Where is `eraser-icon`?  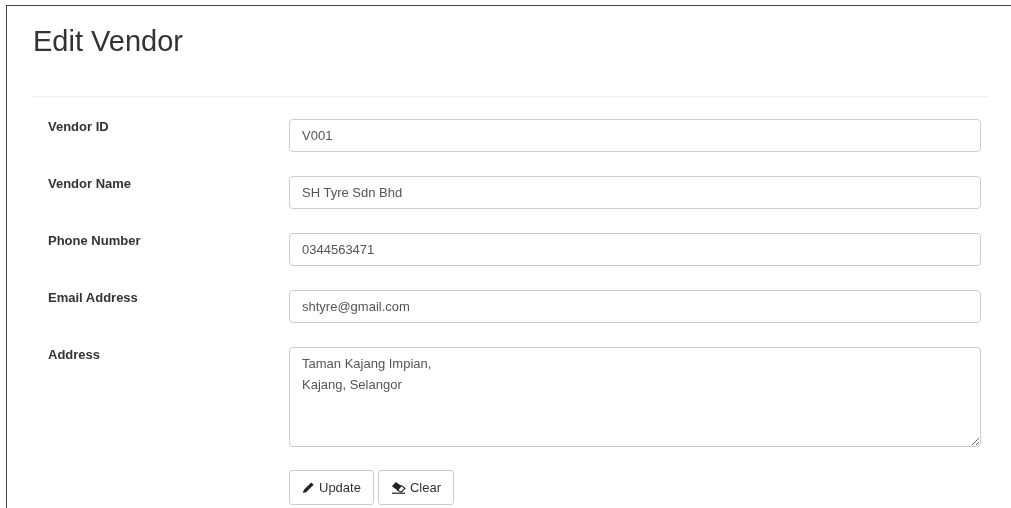
eraser-icon is located at coordinates (398, 487).